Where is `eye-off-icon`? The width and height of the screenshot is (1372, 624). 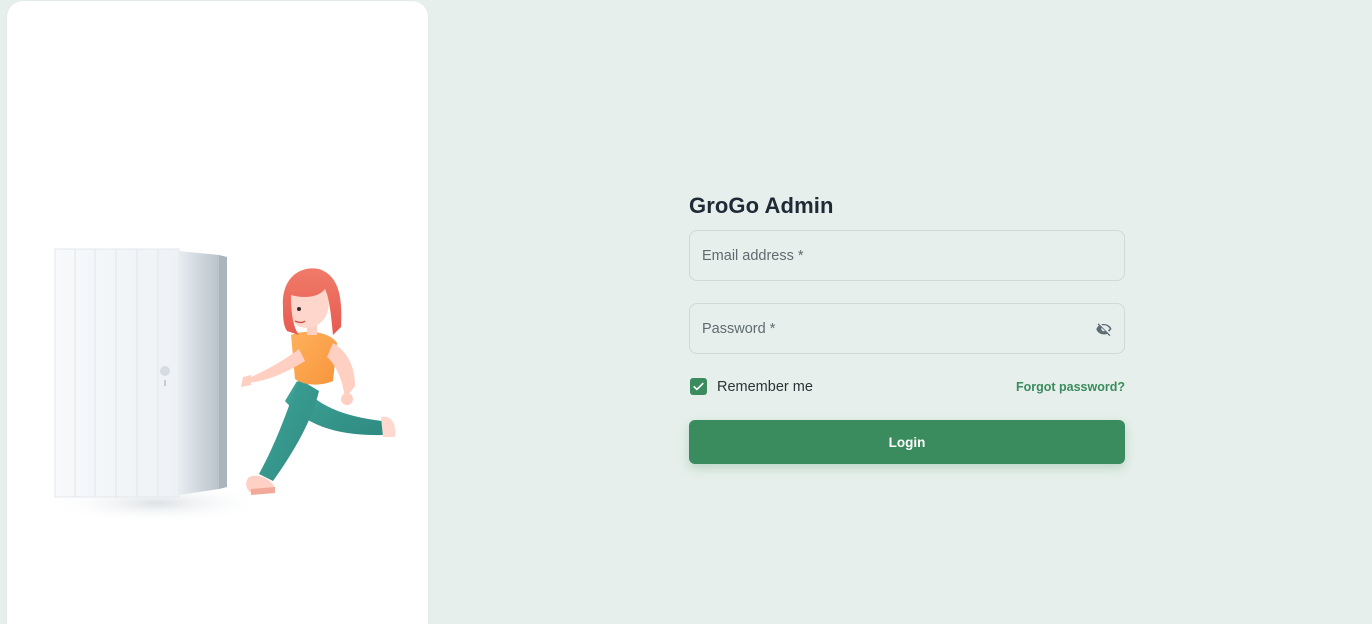
eye-off-icon is located at coordinates (1104, 329).